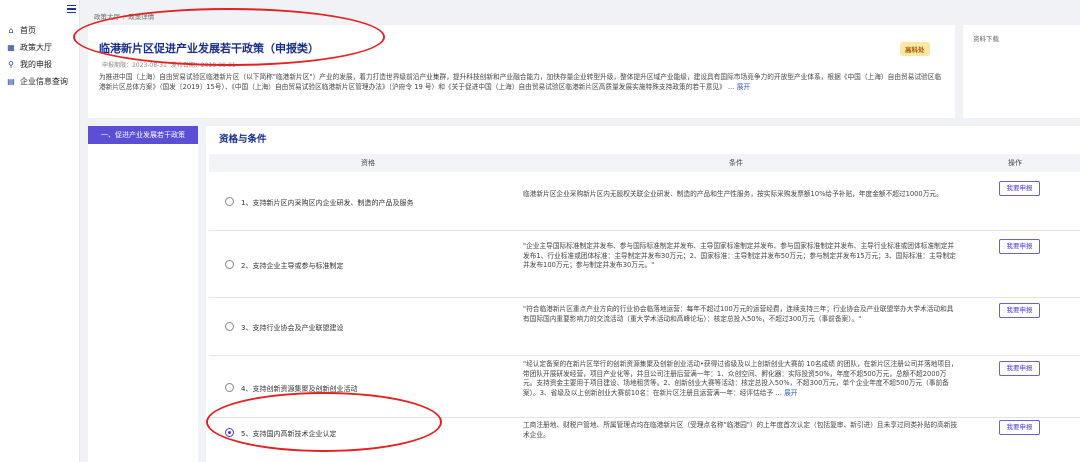  What do you see at coordinates (203, 65) in the screenshot?
I see `publish-date: 发布日期：2019-09-01` at bounding box center [203, 65].